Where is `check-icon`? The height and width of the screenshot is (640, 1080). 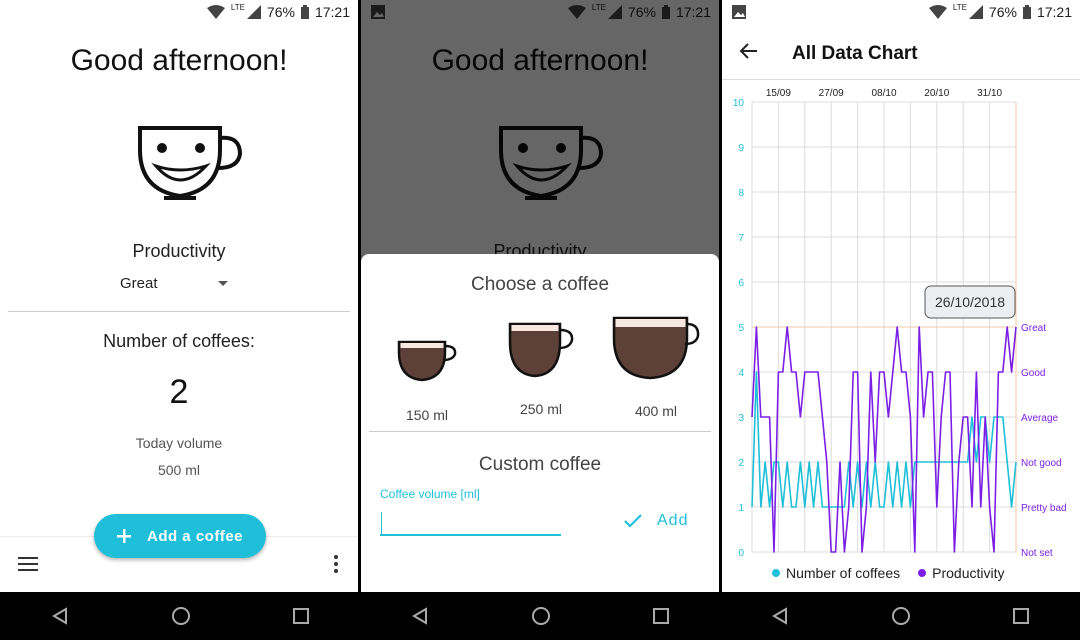 check-icon is located at coordinates (633, 521).